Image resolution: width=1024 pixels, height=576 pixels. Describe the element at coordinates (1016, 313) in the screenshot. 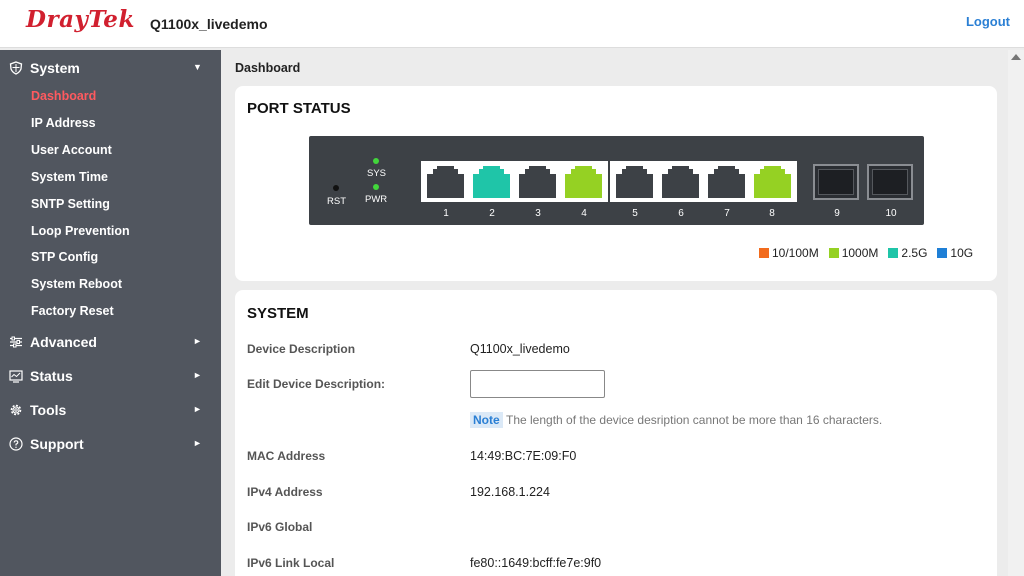

I see `page-scrollbar` at that location.